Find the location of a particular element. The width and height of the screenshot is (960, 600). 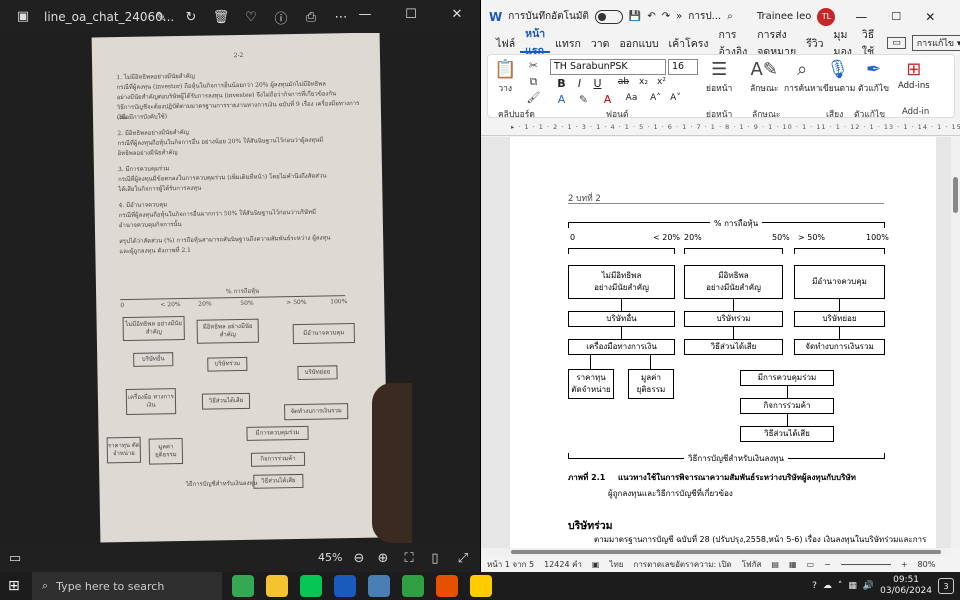

qat-more-icon: » is located at coordinates (679, 16).